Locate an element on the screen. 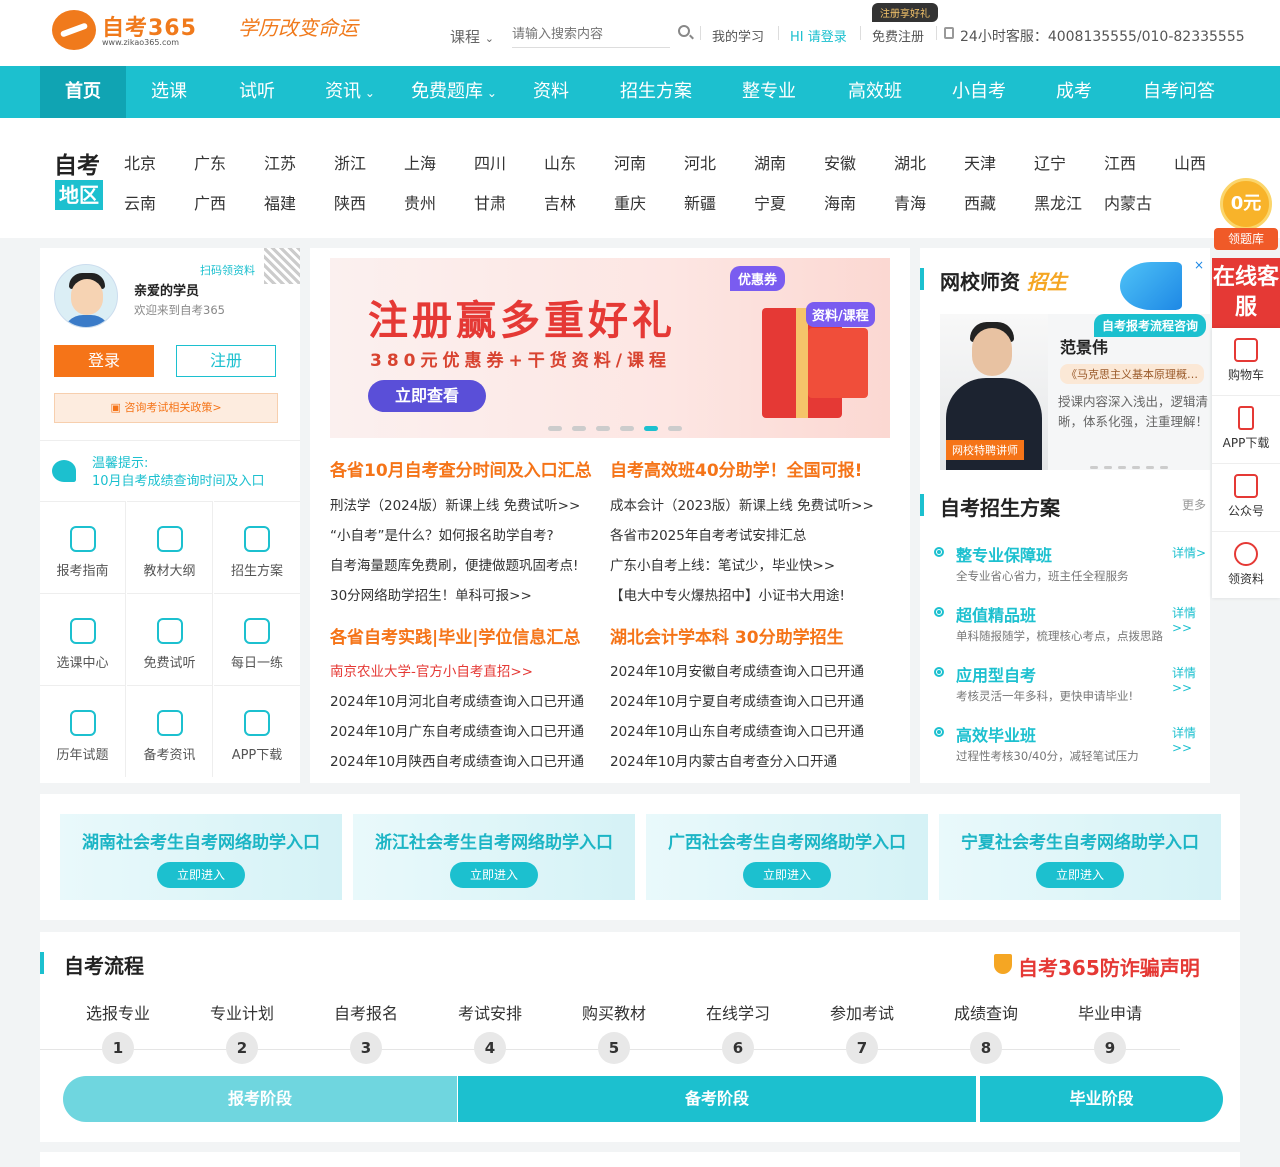 The height and width of the screenshot is (1167, 1280). search-box is located at coordinates (591, 35).